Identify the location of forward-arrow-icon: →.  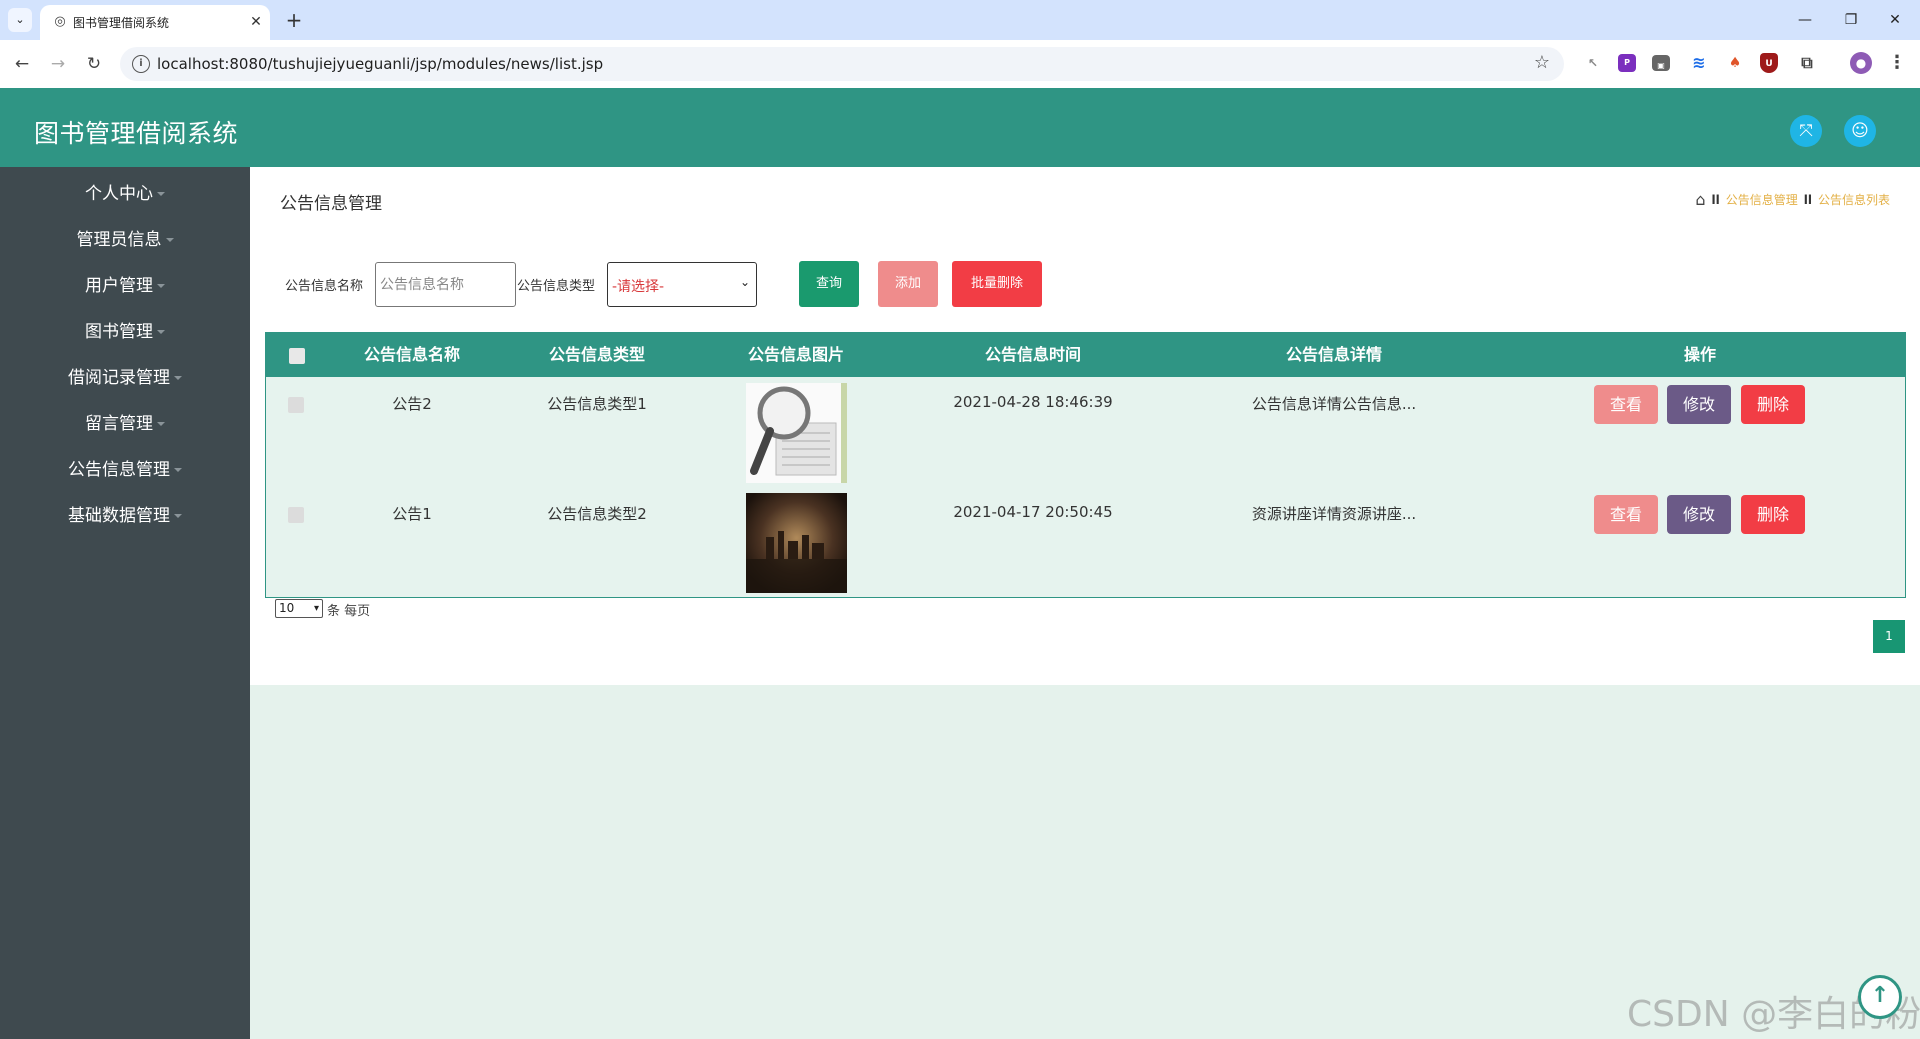
(58, 64).